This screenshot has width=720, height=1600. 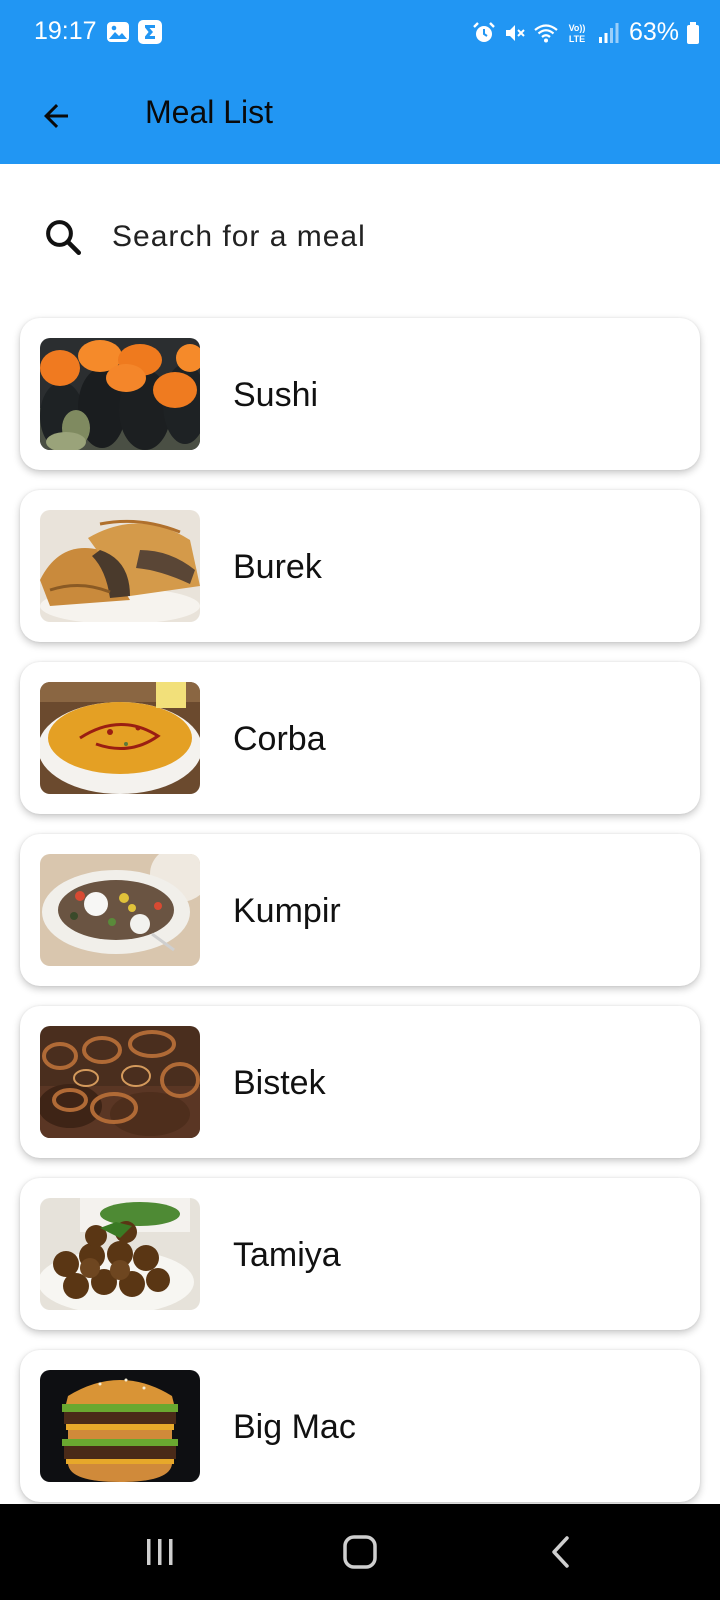 What do you see at coordinates (577, 28) in the screenshot?
I see `svg-text: Vo))` at bounding box center [577, 28].